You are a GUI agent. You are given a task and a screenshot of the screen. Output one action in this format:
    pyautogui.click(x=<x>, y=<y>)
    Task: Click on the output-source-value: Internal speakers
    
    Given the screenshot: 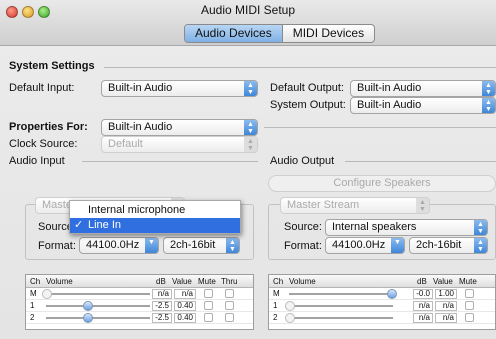 What is the action you would take?
    pyautogui.click(x=374, y=227)
    